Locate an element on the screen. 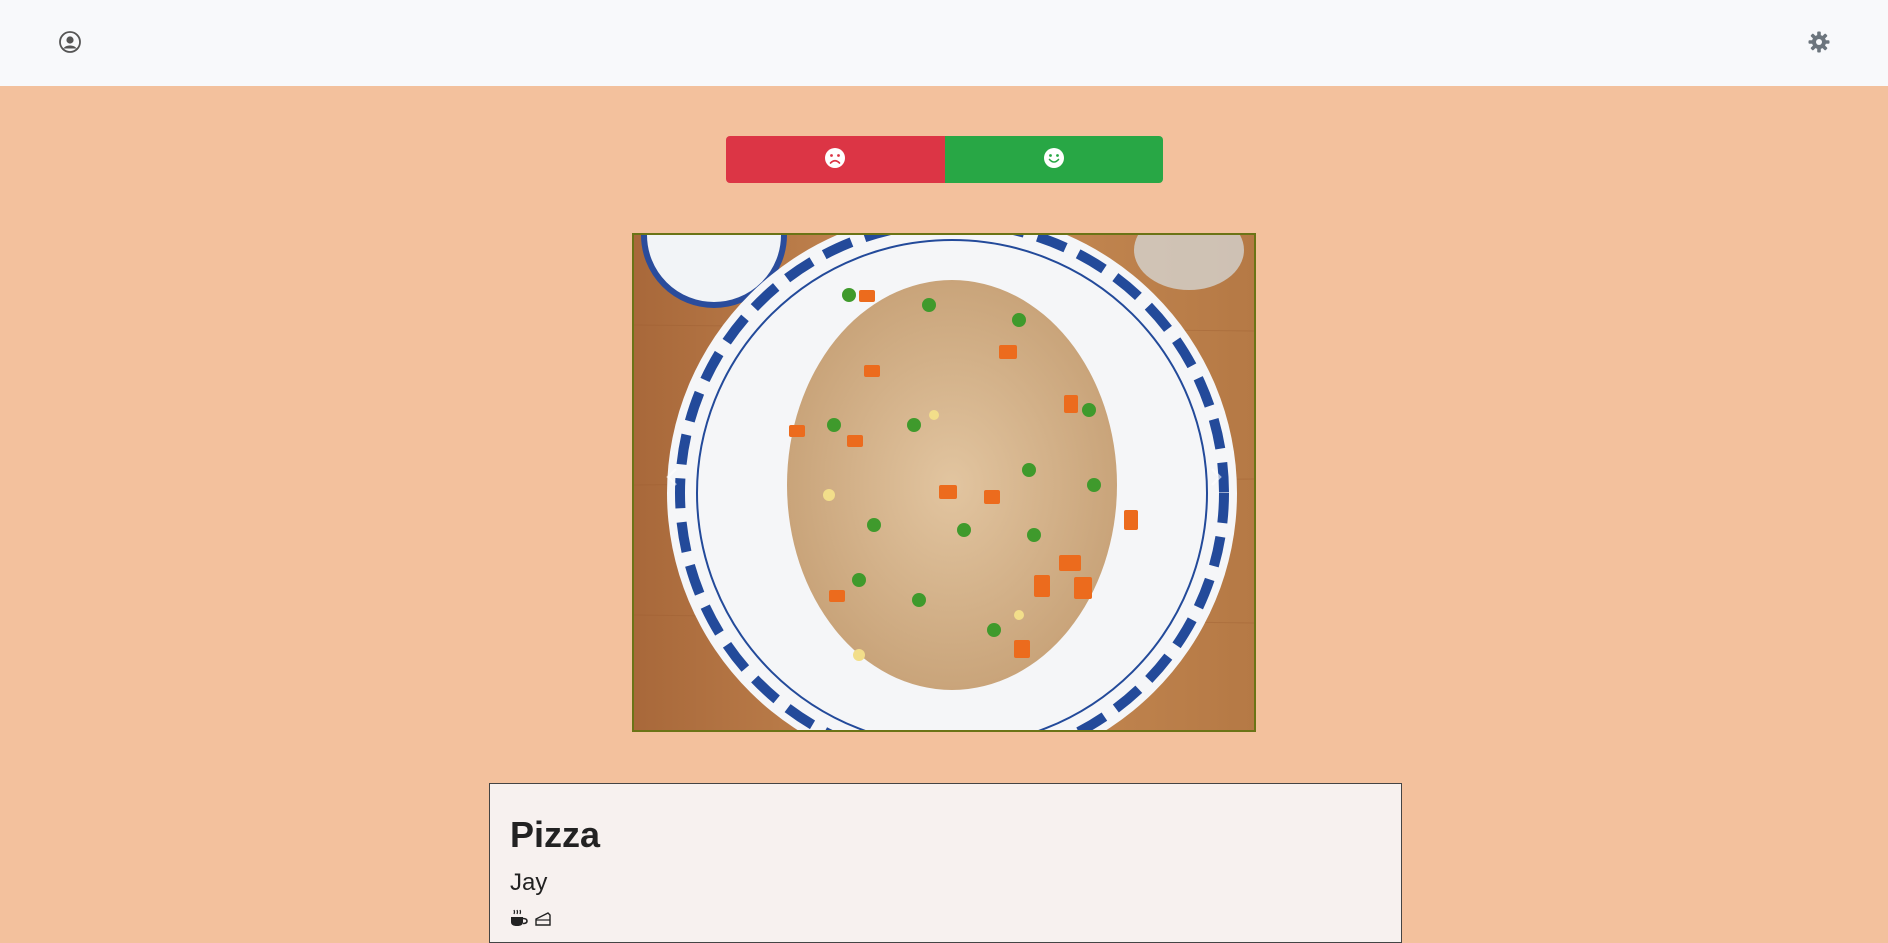  coffee-cup-icon is located at coordinates (519, 920).